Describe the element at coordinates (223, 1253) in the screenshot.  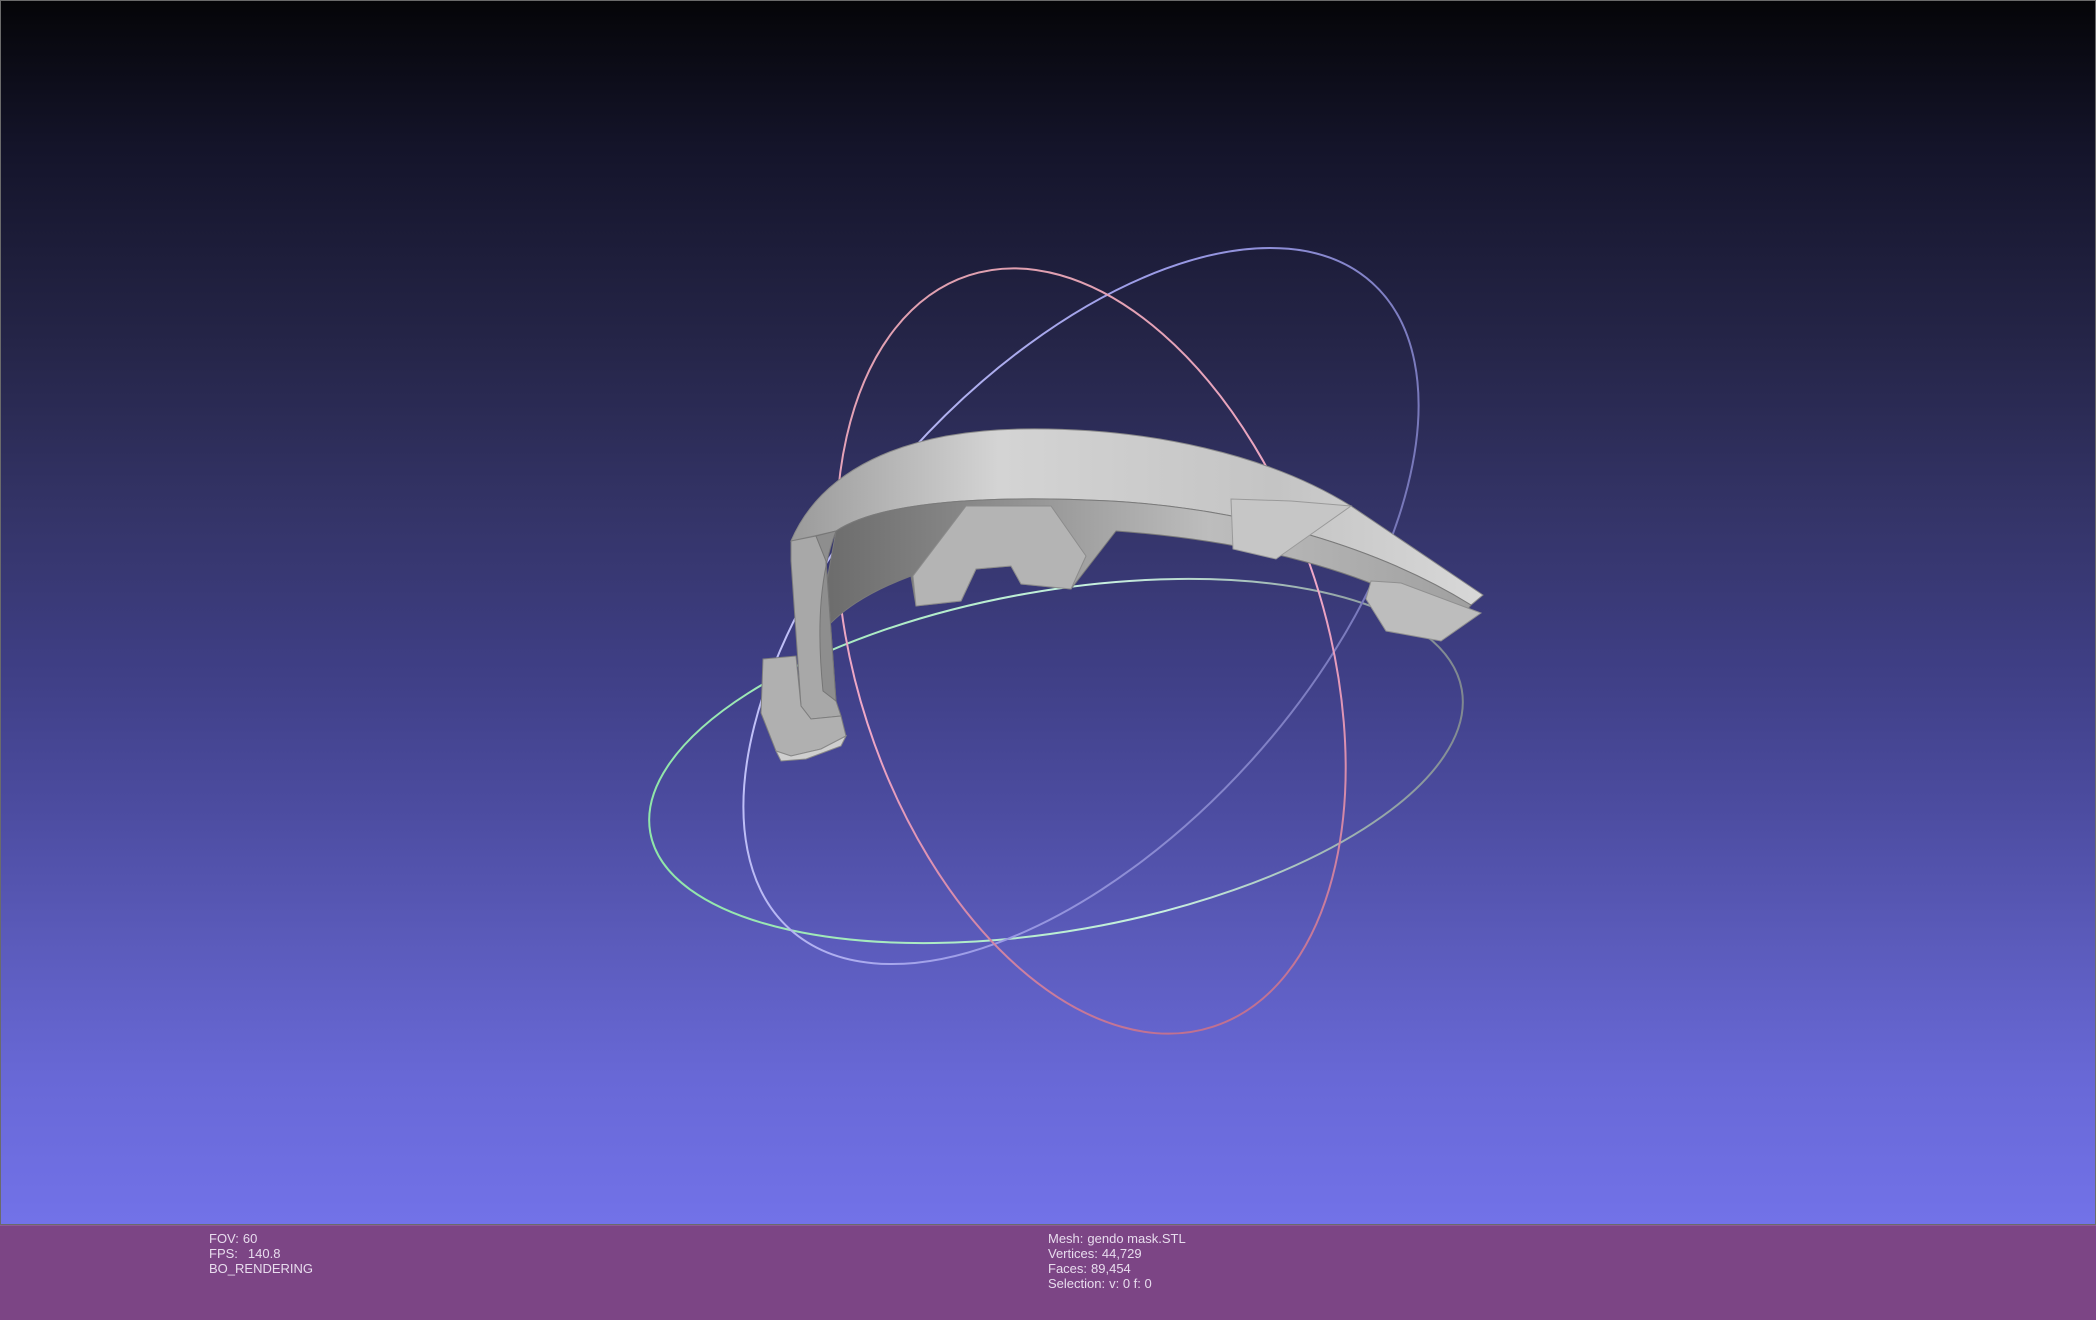
I see `fps-label: FPS:` at that location.